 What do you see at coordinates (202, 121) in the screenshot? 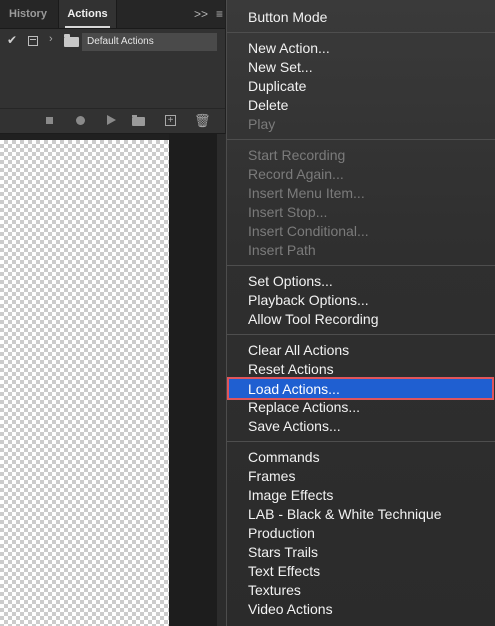
I see `trash-icon: 🗑` at bounding box center [202, 121].